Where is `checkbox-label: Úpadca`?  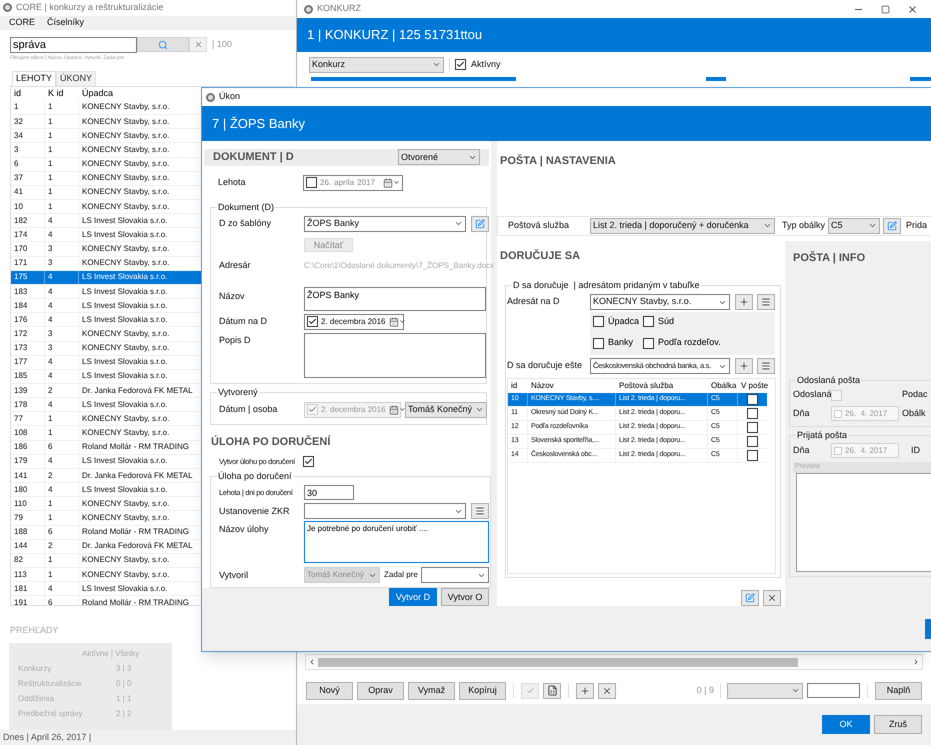
checkbox-label: Úpadca is located at coordinates (624, 321).